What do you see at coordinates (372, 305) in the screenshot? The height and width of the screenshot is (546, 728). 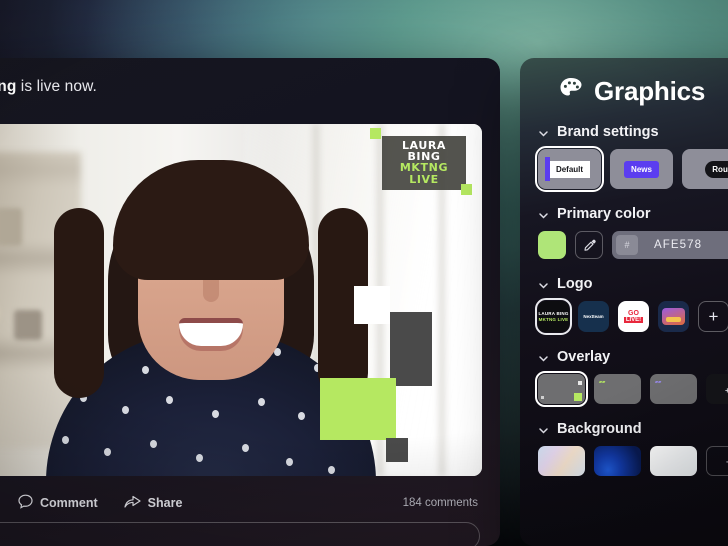 I see `overlay-square-white` at bounding box center [372, 305].